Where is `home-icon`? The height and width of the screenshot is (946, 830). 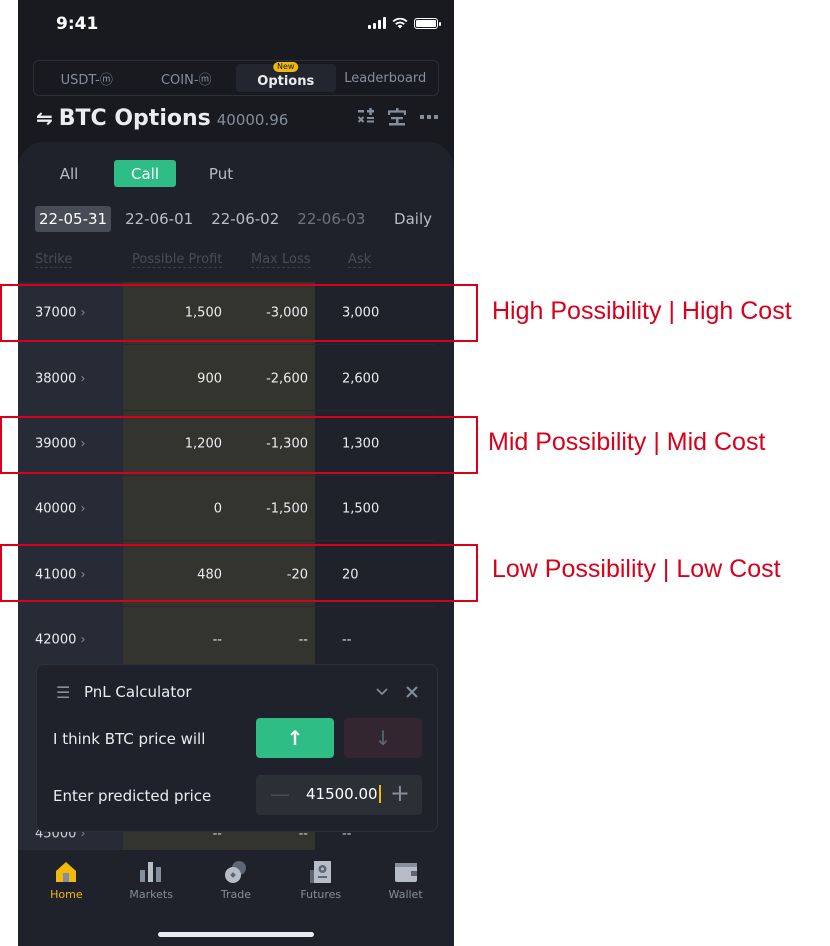
home-icon is located at coordinates (66, 872).